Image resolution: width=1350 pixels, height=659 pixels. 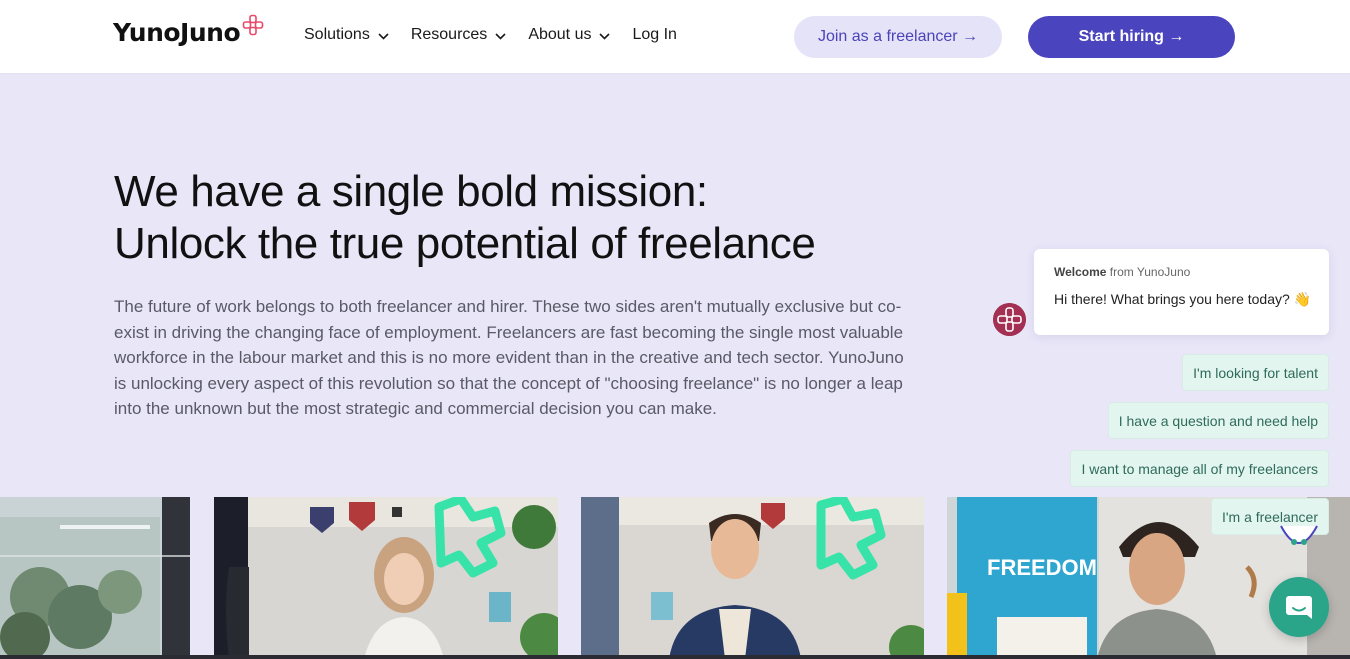 What do you see at coordinates (654, 35) in the screenshot?
I see `login-link: Log In` at bounding box center [654, 35].